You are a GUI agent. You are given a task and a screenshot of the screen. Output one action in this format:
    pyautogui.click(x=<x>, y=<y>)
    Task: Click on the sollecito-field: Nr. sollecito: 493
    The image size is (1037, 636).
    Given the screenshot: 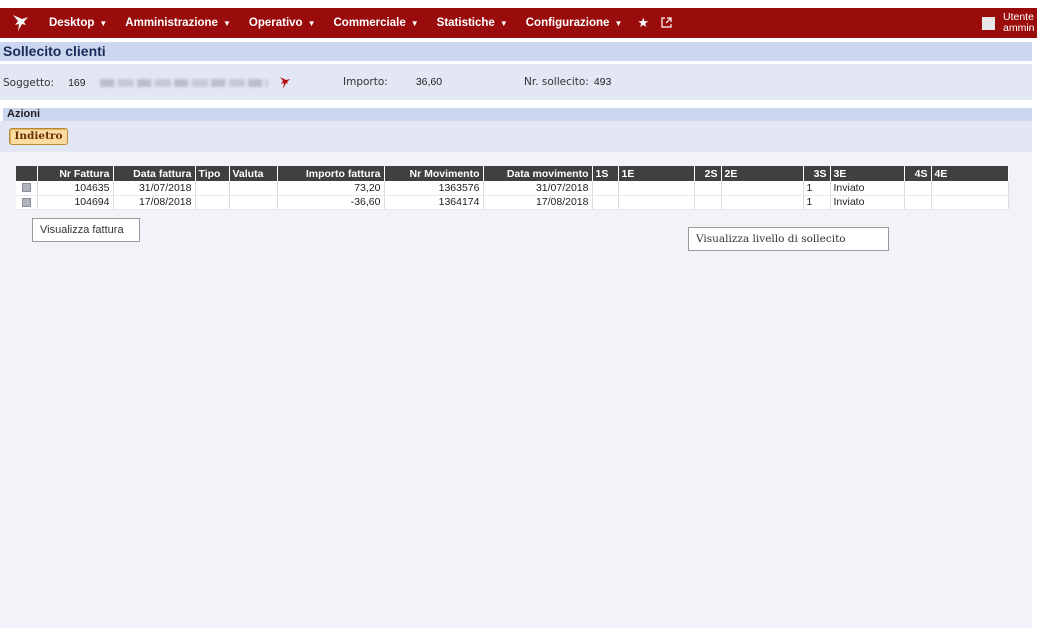 What is the action you would take?
    pyautogui.click(x=567, y=82)
    